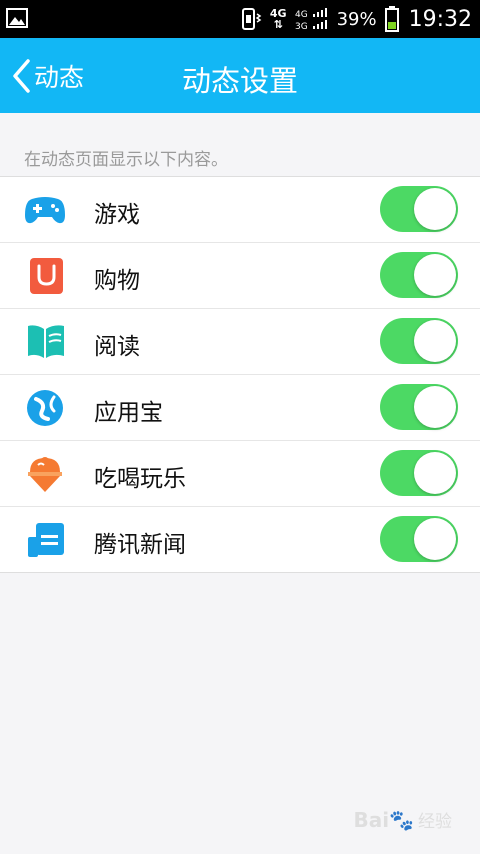 The image size is (480, 854). I want to click on gamepad-icon, so click(45, 210).